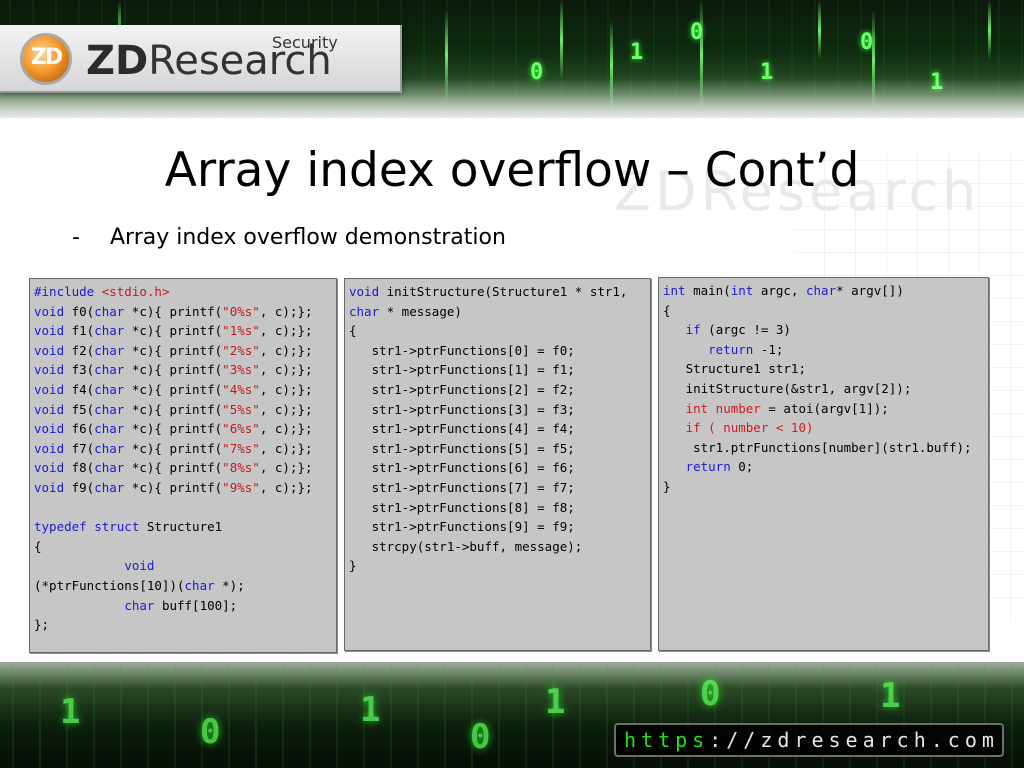 Image resolution: width=1024 pixels, height=768 pixels. I want to click on code-line: void f6(char *c){ printf("6%s", c);};, so click(173, 429).